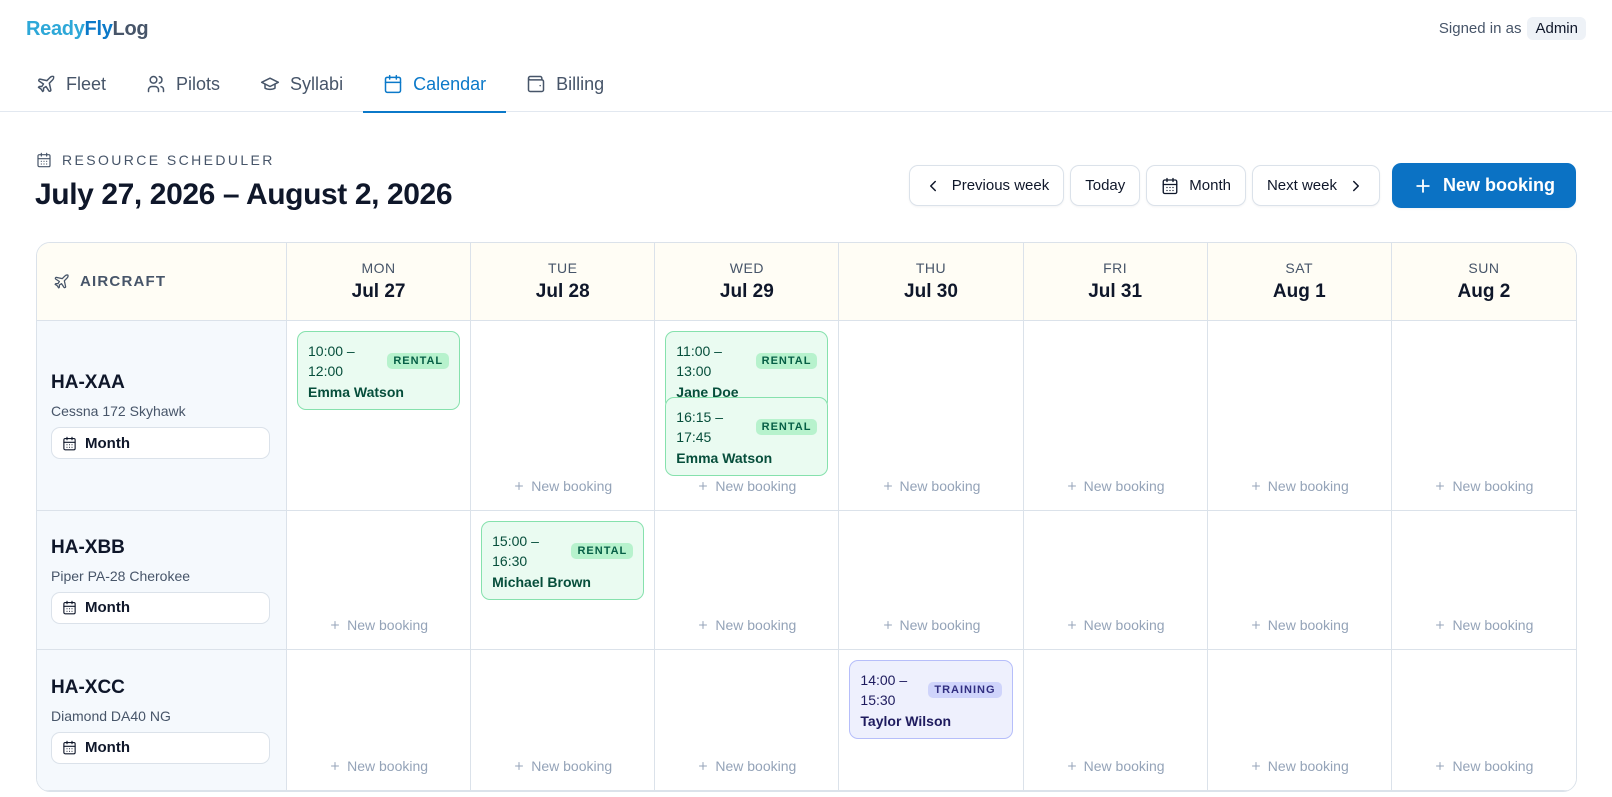  What do you see at coordinates (356, 392) in the screenshot?
I see `booking-pilot: Emma Watson` at bounding box center [356, 392].